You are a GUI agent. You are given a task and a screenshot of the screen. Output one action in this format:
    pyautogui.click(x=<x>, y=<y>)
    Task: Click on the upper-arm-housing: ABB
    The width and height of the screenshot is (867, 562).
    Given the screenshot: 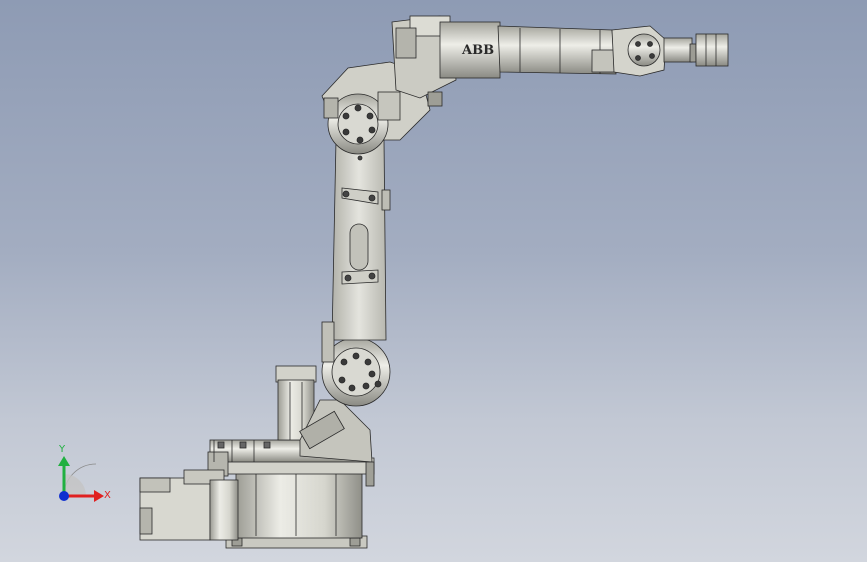 What is the action you would take?
    pyautogui.click(x=446, y=61)
    